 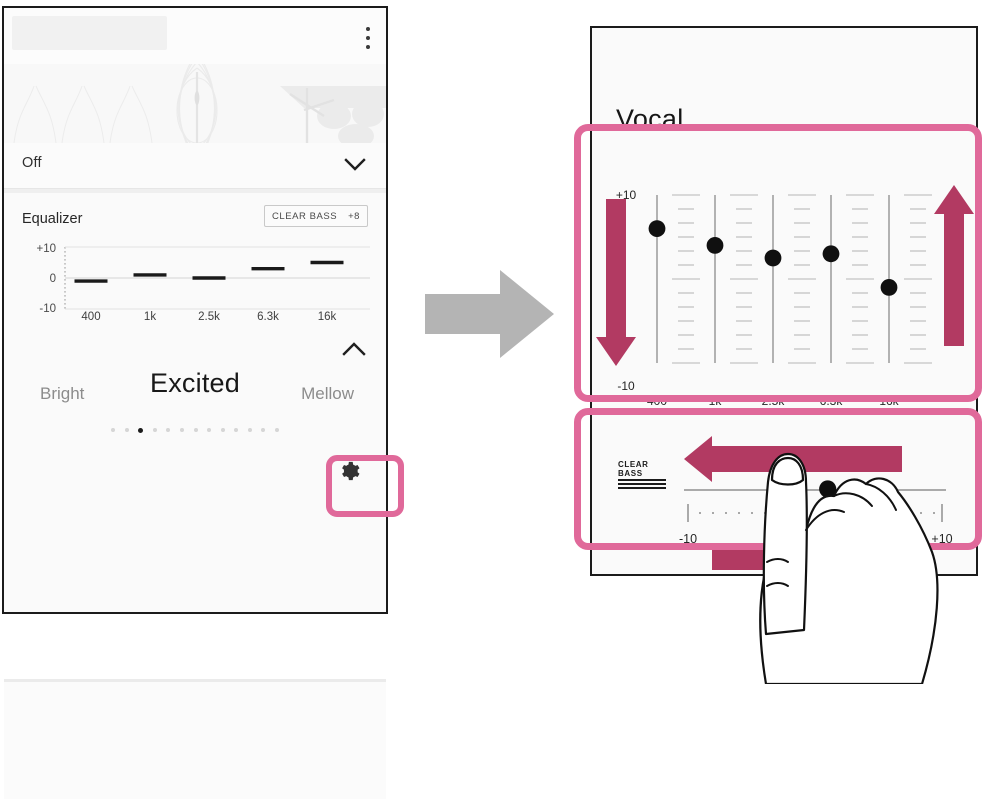 I want to click on equalizer-preview-chart: +10 0 -10 400 1k 2.5k 6.3k 16k, so click(x=203, y=282).